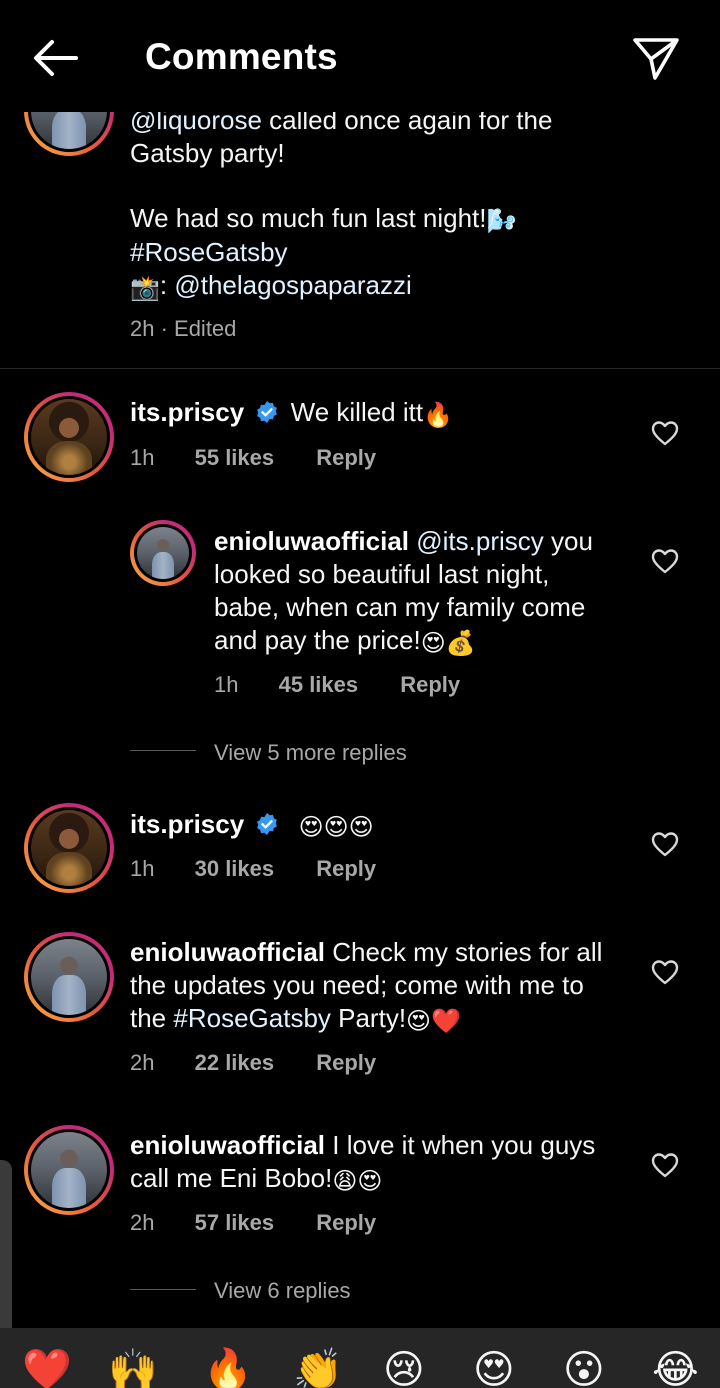  Describe the element at coordinates (360, 1358) in the screenshot. I see `emoji-quick-bar: ❤️ 🙌 🔥 👏 😢 😍 😮 😂` at that location.